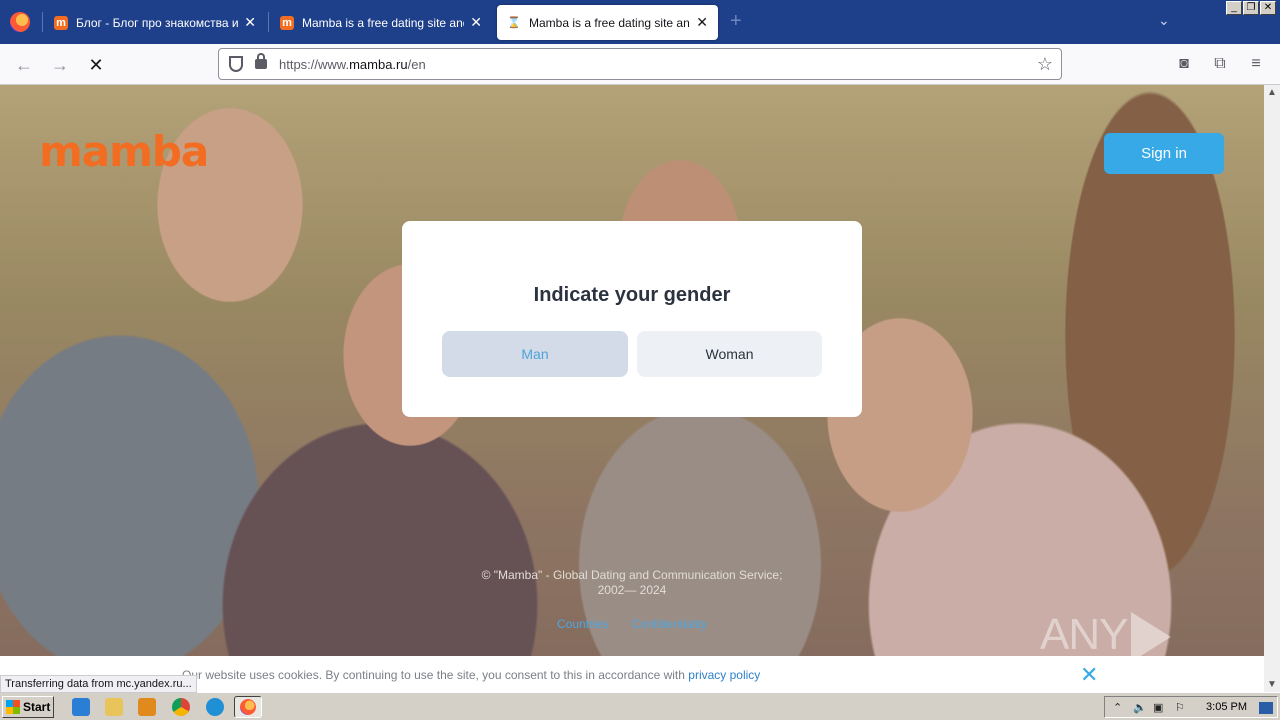  I want to click on media-player-icon, so click(147, 707).